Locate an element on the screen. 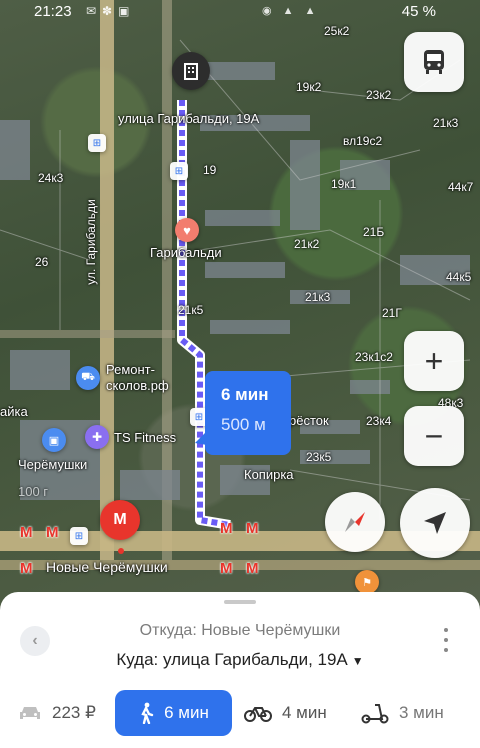  dentist-icon: ♥ is located at coordinates (187, 230).